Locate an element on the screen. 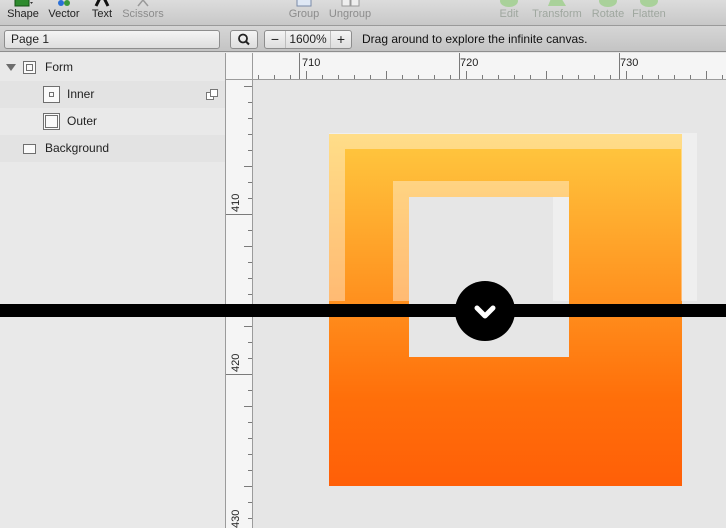 The height and width of the screenshot is (528, 726). zoom-level: 1600% is located at coordinates (308, 39).